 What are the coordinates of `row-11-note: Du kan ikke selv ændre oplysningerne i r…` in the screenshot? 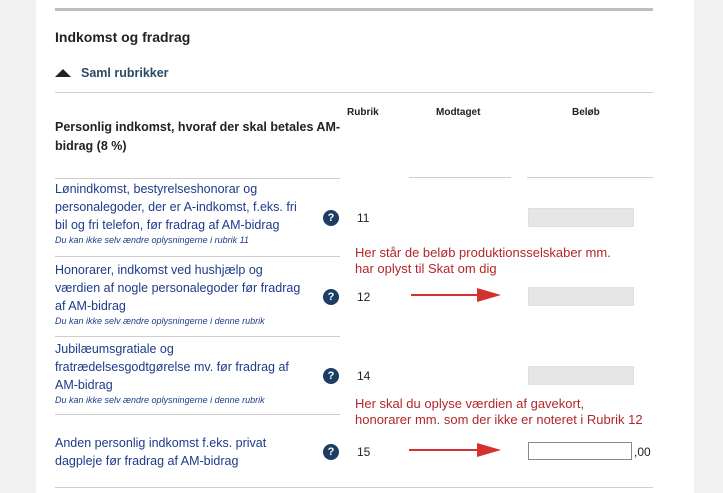 It's located at (152, 240).